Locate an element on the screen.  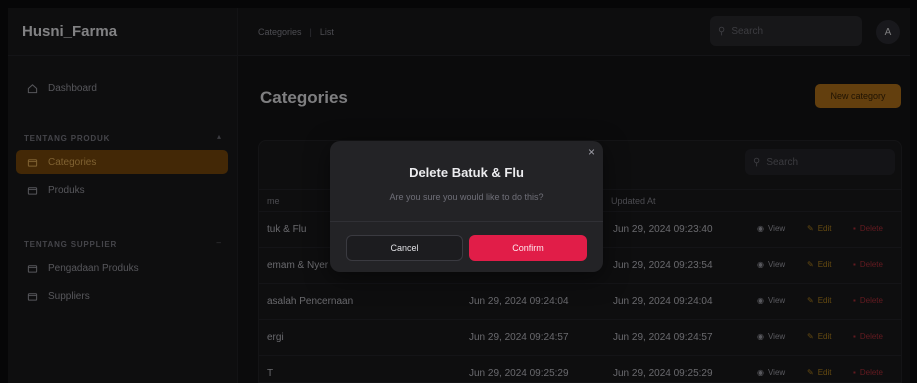
dialog-title: Delete Batuk & Flu is located at coordinates (466, 172).